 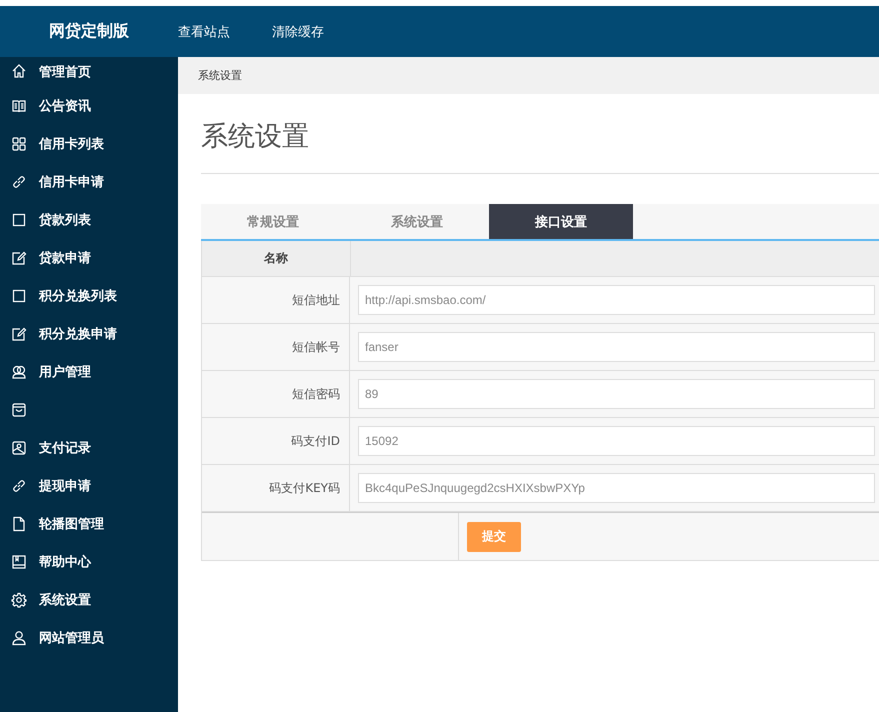 What do you see at coordinates (89, 258) in the screenshot?
I see `sidebar-item: 贷款申请` at bounding box center [89, 258].